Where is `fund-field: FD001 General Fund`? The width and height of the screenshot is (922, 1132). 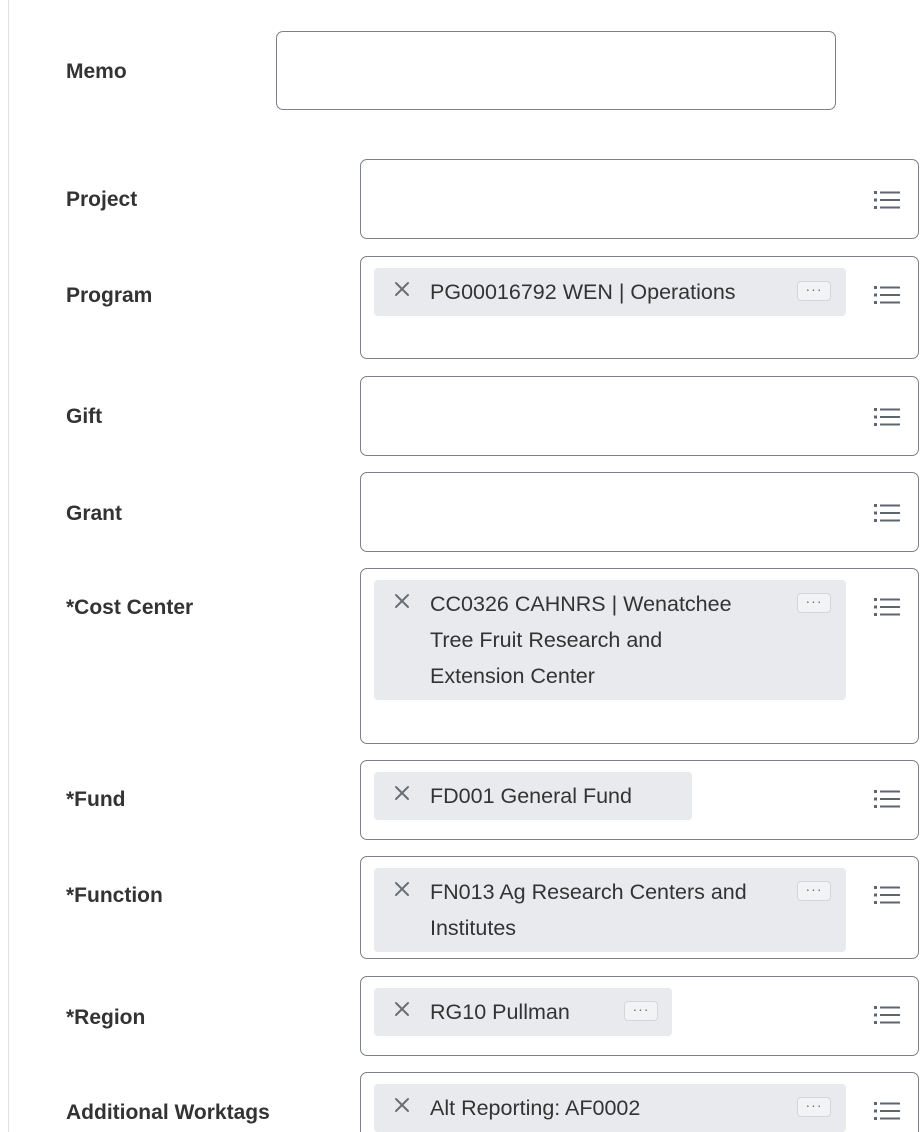
fund-field: FD001 General Fund is located at coordinates (639, 800).